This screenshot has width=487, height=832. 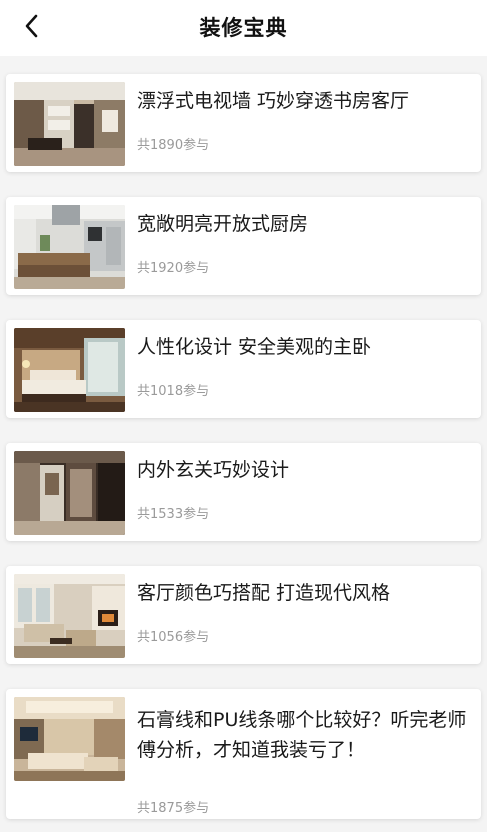 I want to click on article-title: 人性化设计 安全美观的主卧, so click(x=254, y=347).